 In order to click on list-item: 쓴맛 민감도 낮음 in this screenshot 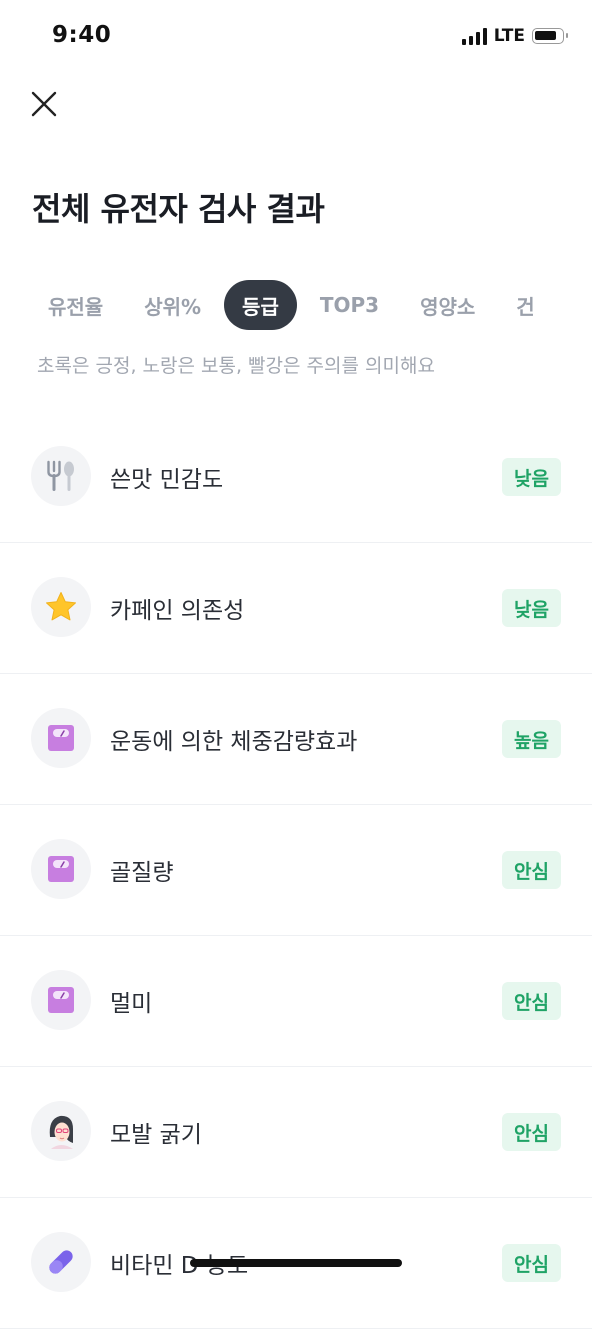, I will do `click(296, 477)`.